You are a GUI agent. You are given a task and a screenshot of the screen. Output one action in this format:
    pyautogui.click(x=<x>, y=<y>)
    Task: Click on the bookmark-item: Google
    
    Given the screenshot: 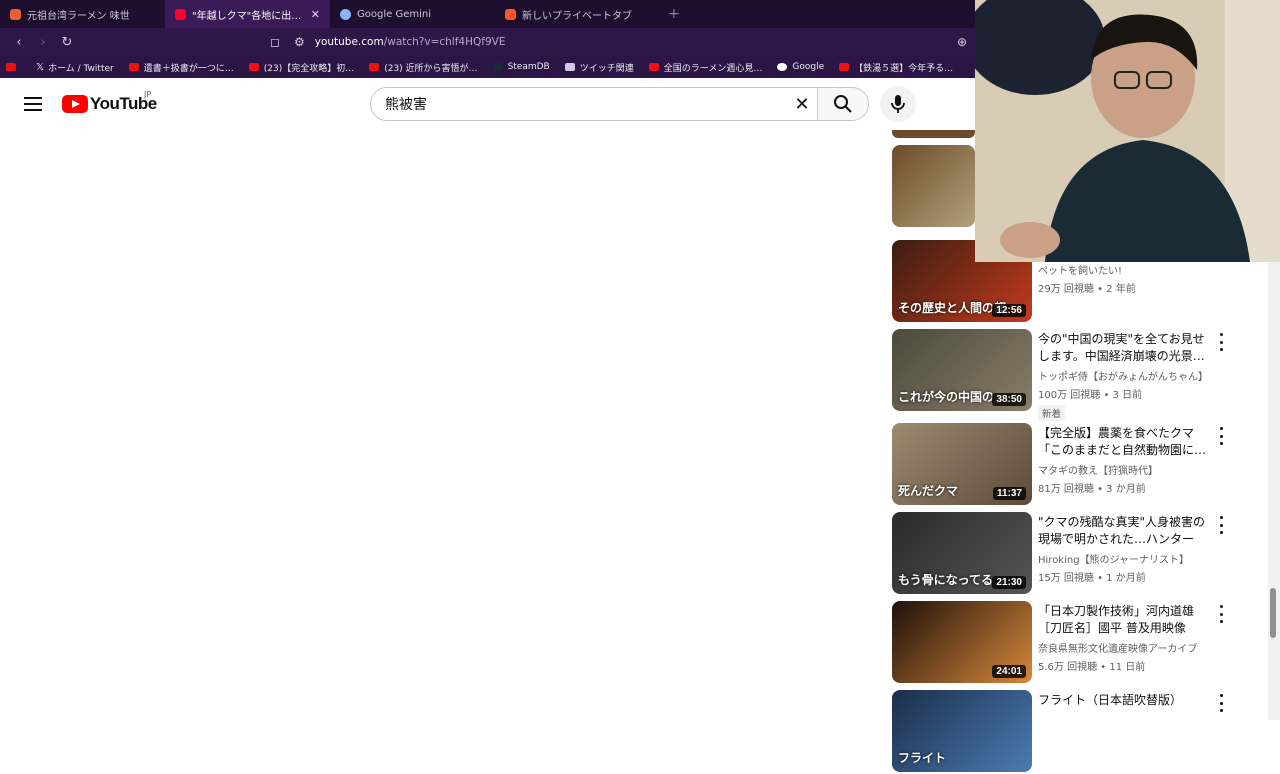 What is the action you would take?
    pyautogui.click(x=800, y=67)
    